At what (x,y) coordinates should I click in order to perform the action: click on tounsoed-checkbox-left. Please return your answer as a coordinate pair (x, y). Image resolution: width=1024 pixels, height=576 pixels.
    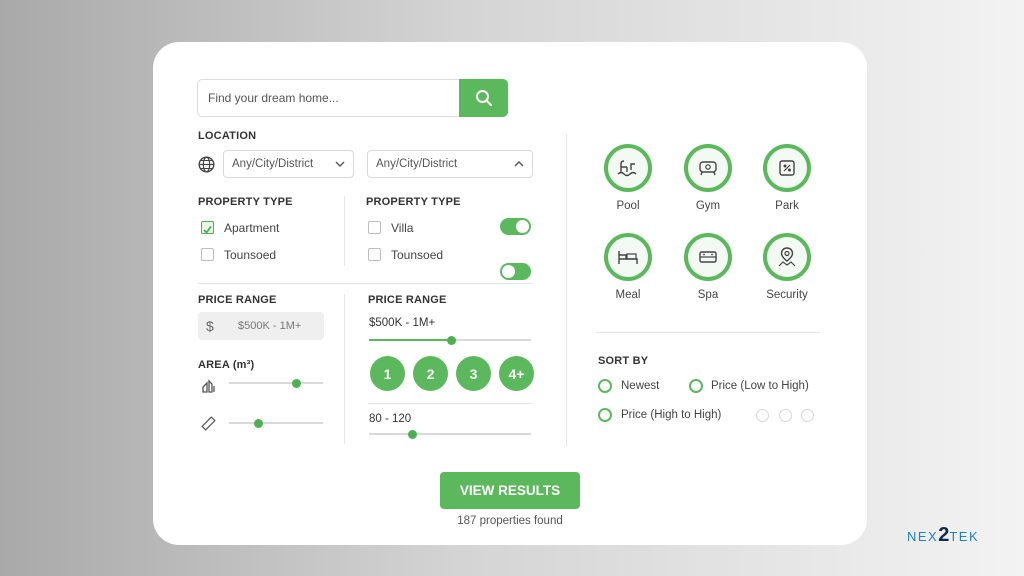
    Looking at the image, I should click on (207, 254).